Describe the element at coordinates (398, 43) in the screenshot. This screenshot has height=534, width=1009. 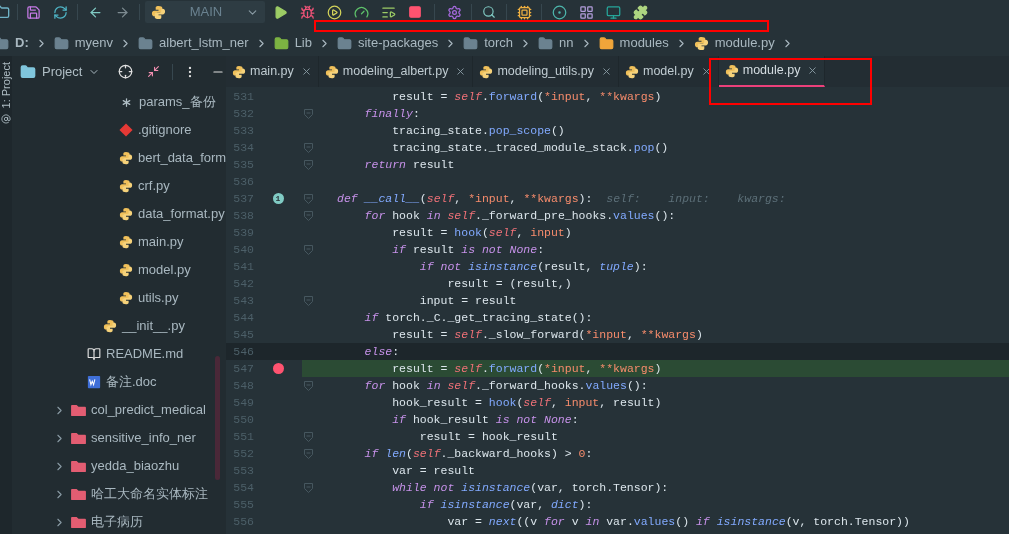
I see `breadcrumb-item: site-packages` at that location.